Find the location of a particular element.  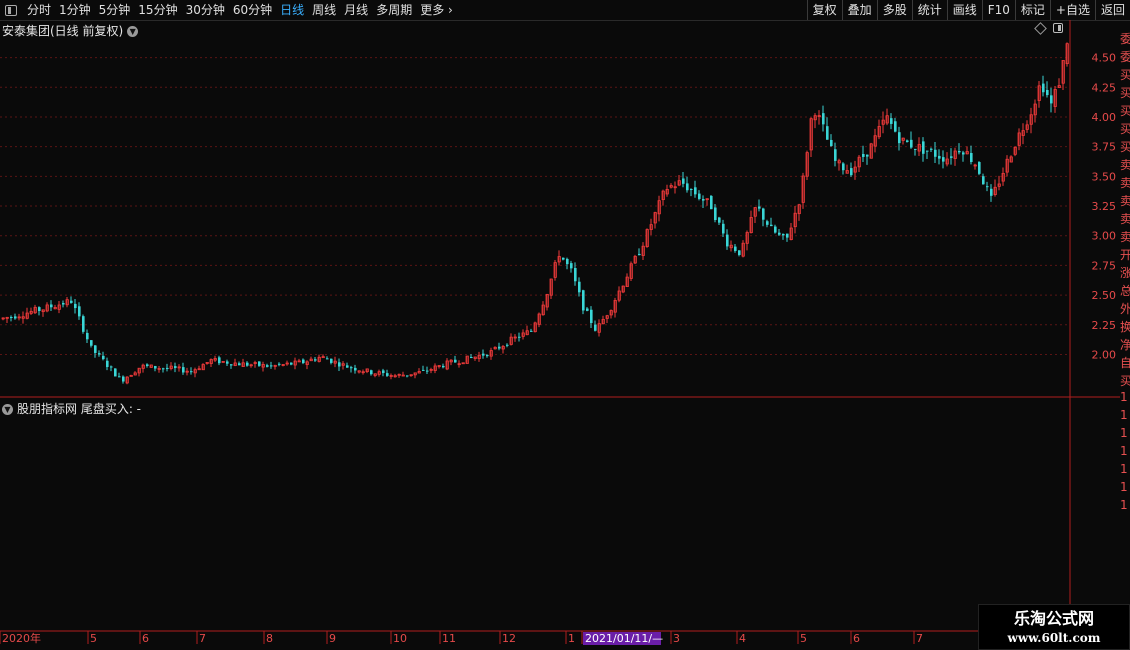

tab-15min: 15分钟 is located at coordinates (157, 10).